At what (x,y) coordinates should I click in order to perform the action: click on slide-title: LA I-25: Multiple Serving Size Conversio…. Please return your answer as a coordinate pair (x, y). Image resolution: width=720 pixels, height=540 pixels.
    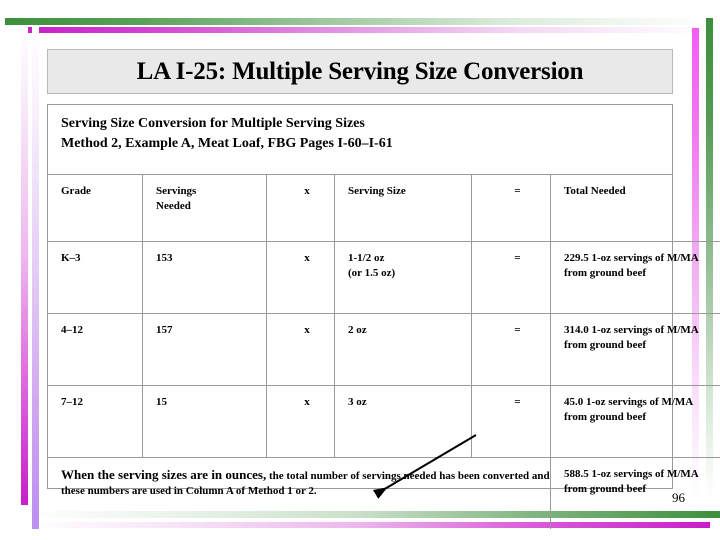
    Looking at the image, I should click on (360, 71).